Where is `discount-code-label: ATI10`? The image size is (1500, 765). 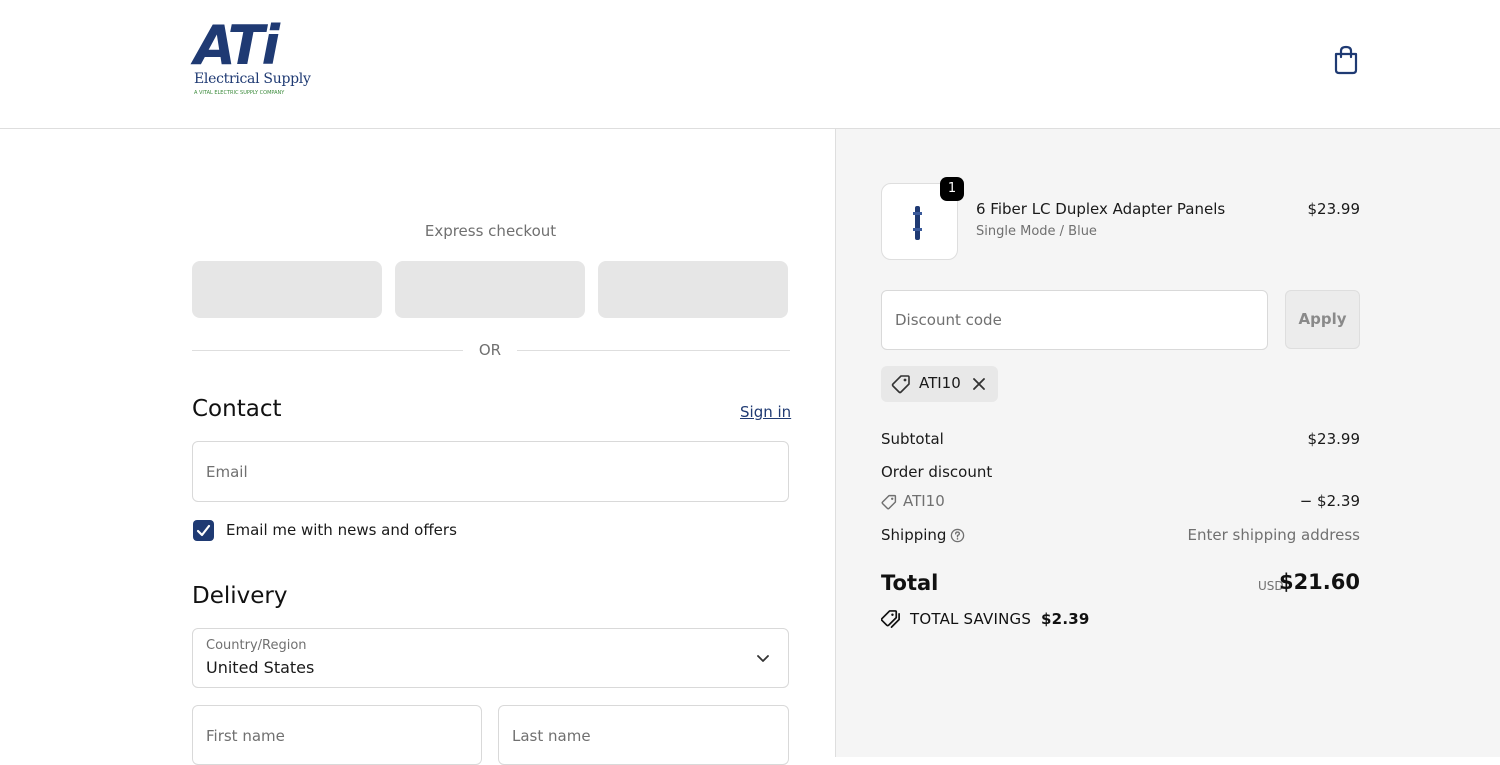 discount-code-label: ATI10 is located at coordinates (924, 501).